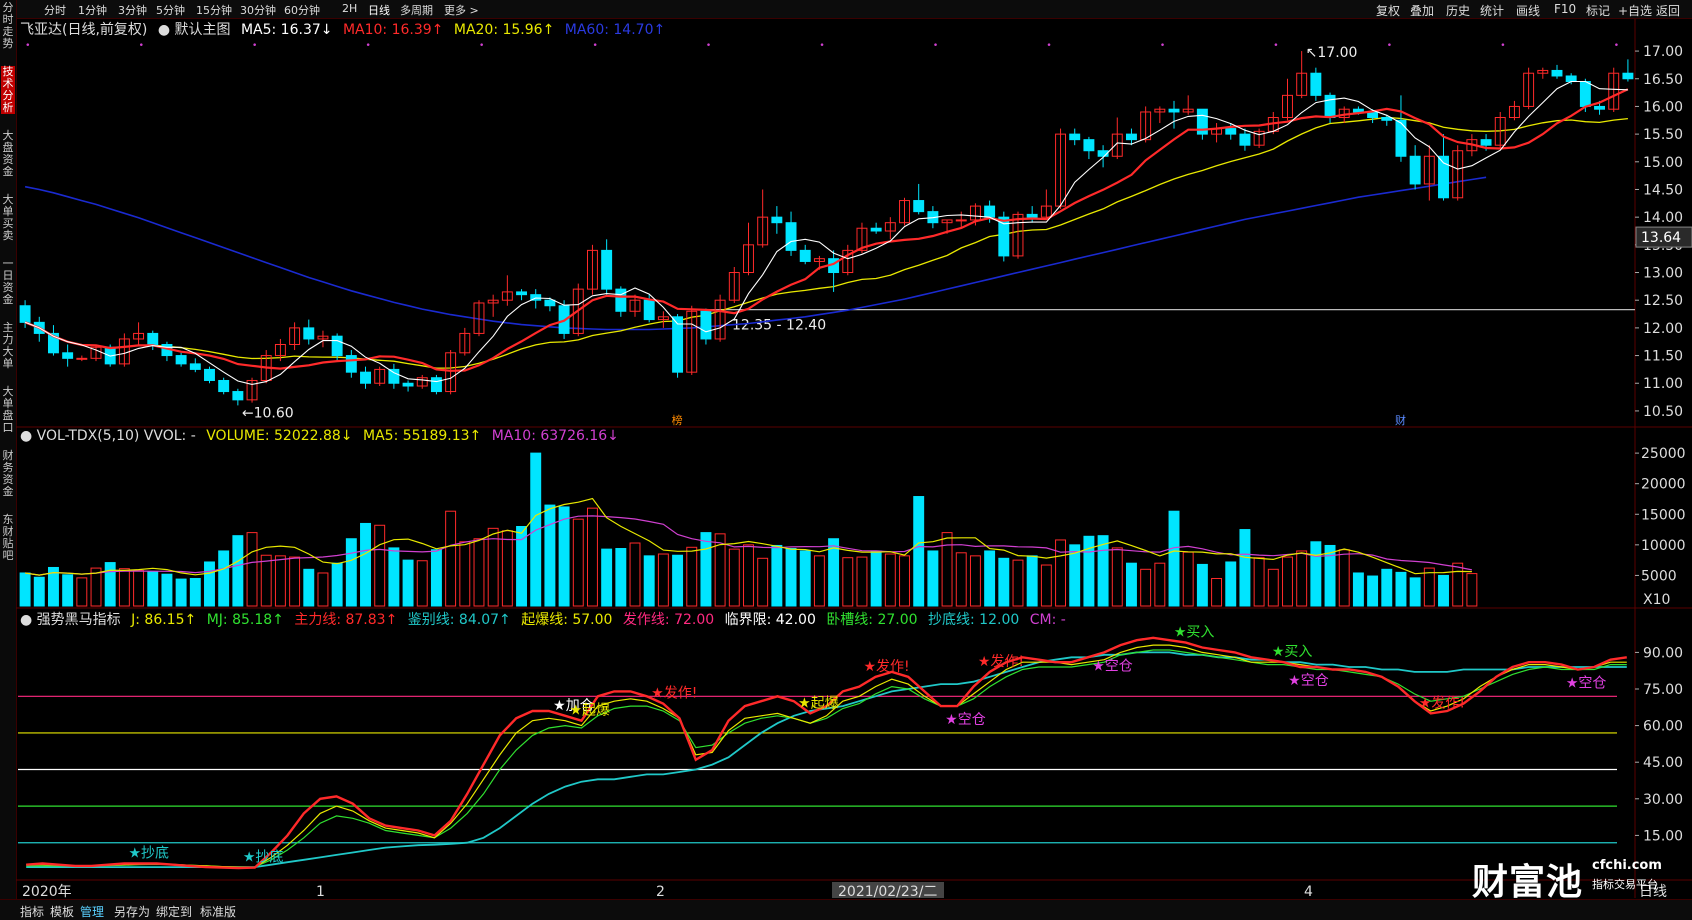 This screenshot has height=920, width=1692. Describe the element at coordinates (1663, 80) in the screenshot. I see `price-tick-label: 16.50` at that location.